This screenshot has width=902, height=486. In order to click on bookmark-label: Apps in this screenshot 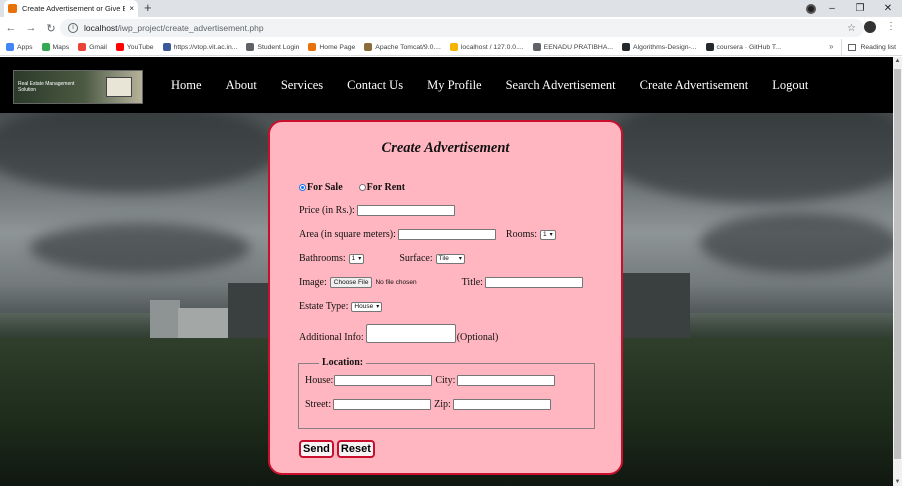, I will do `click(25, 47)`.